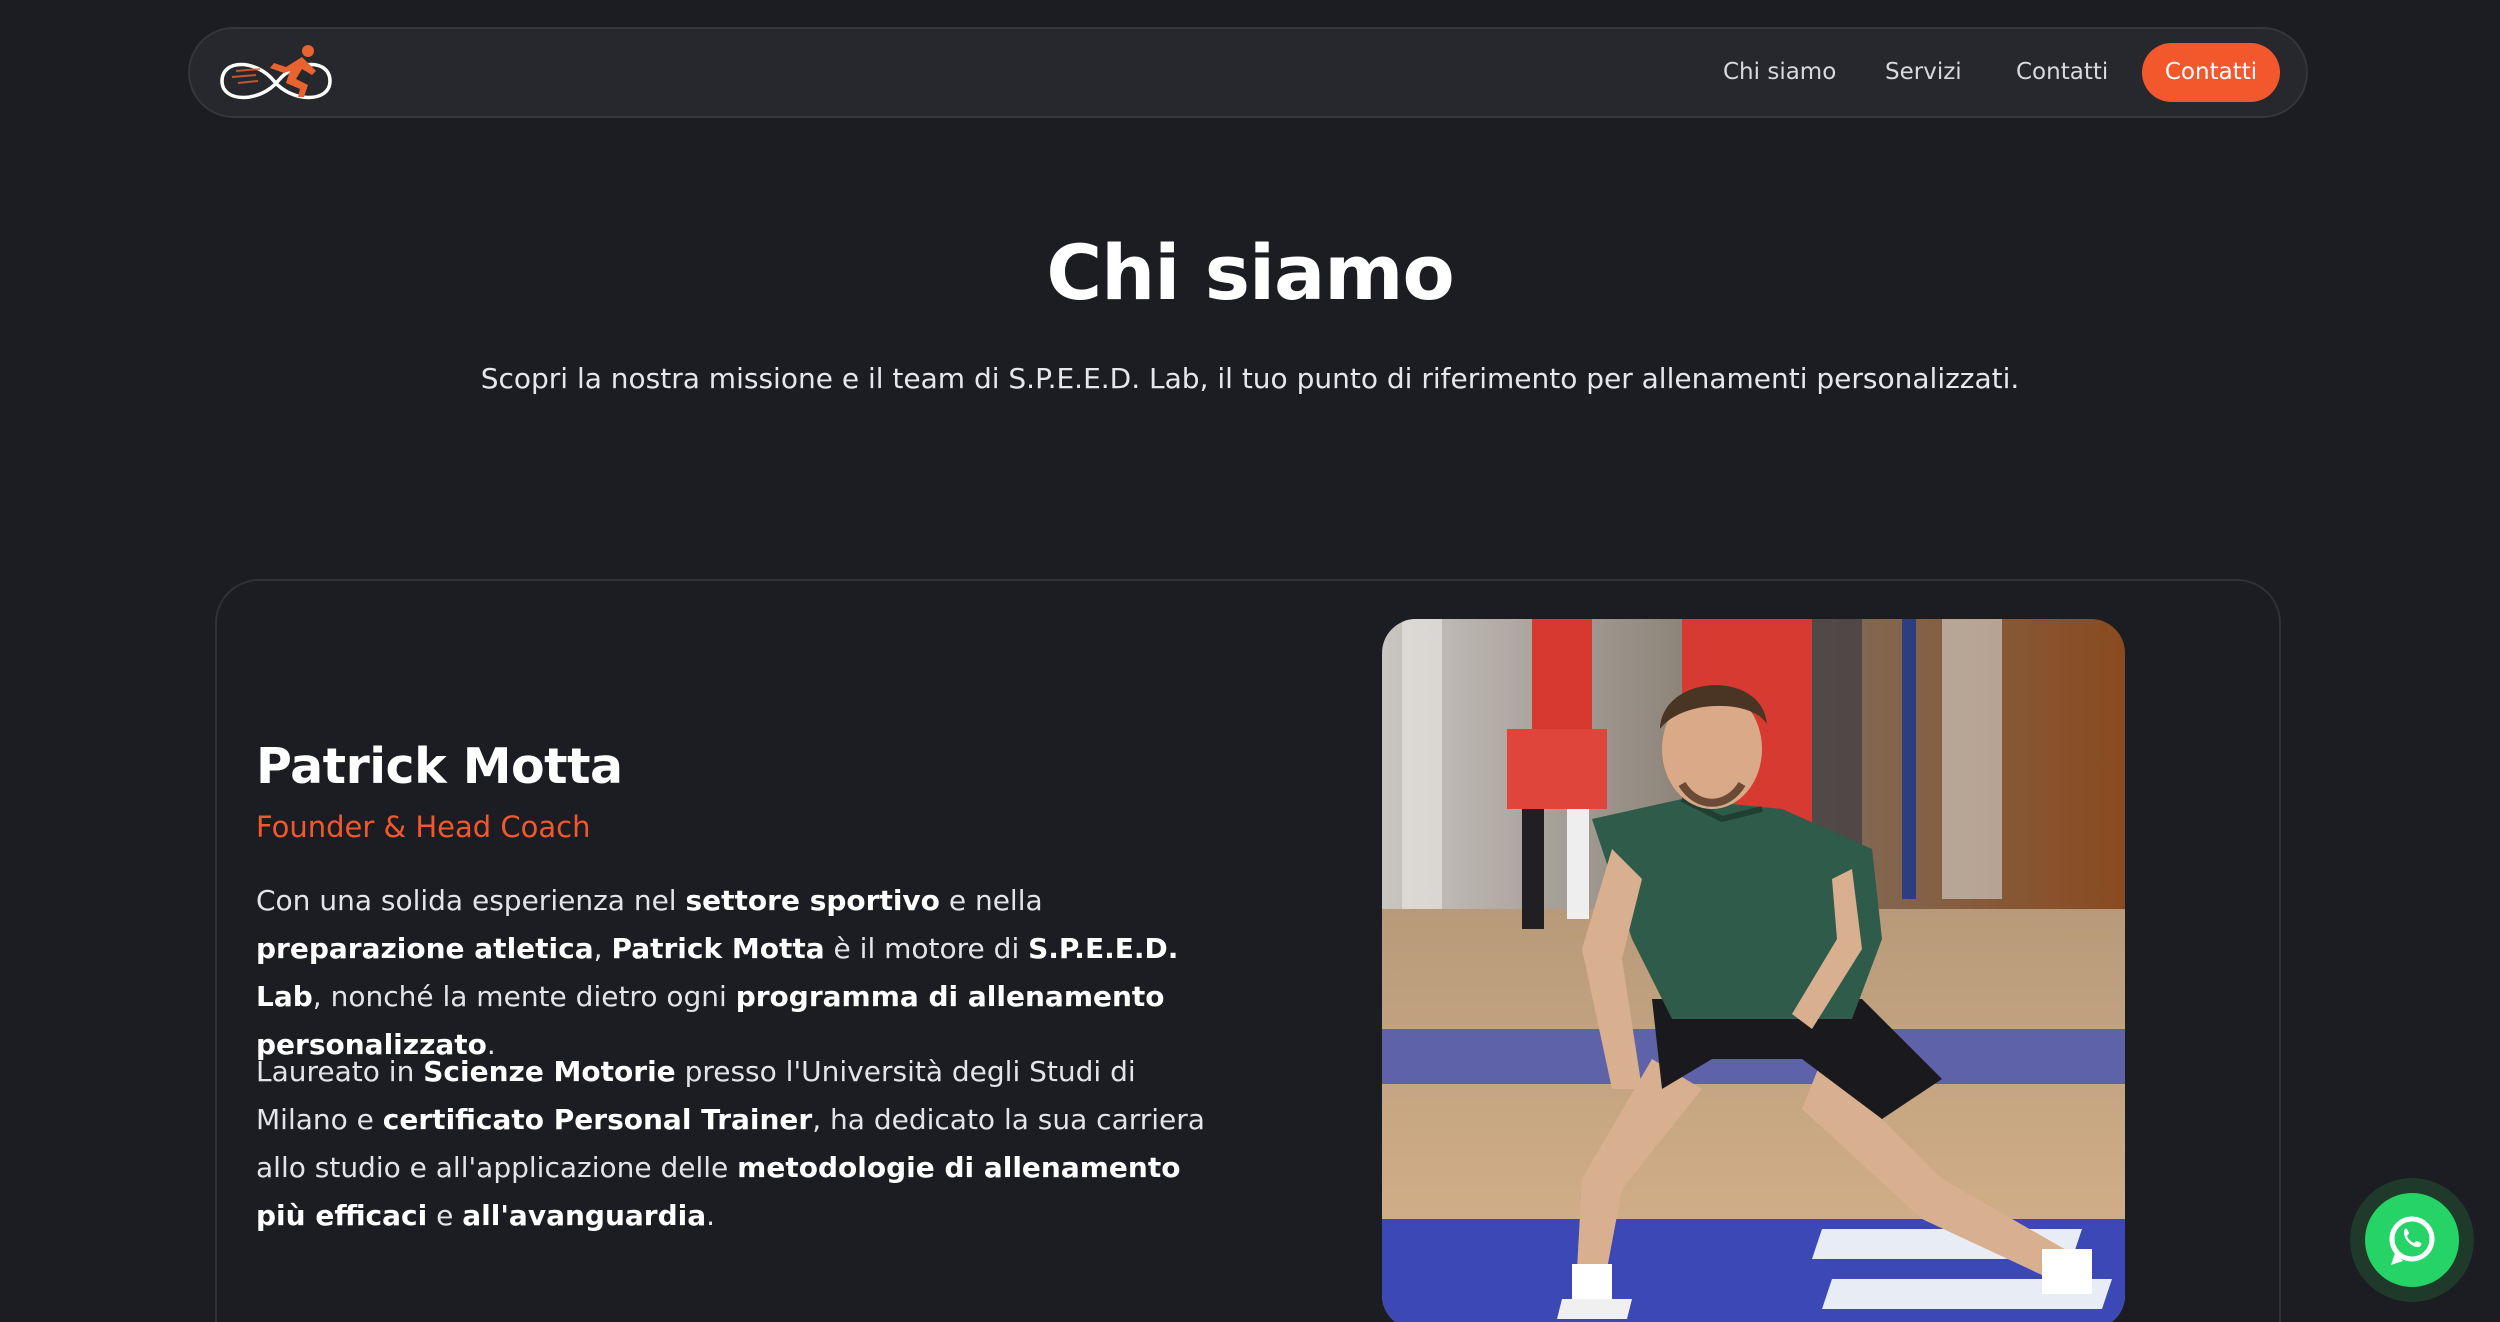 This screenshot has width=2500, height=1322. Describe the element at coordinates (1250, 272) in the screenshot. I see `page-title: Chi siamo` at that location.